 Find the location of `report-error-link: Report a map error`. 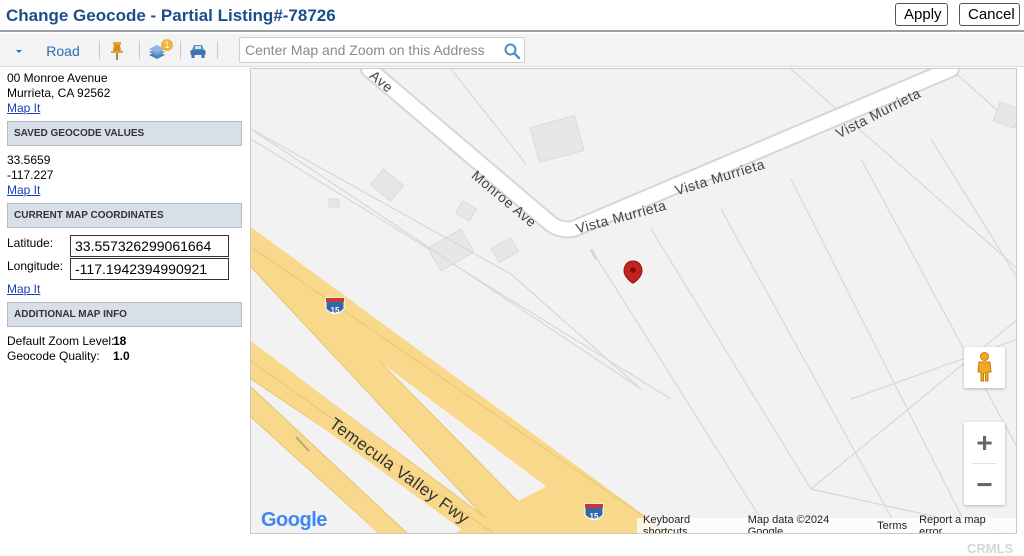

report-error-link: Report a map error is located at coordinates (964, 523).